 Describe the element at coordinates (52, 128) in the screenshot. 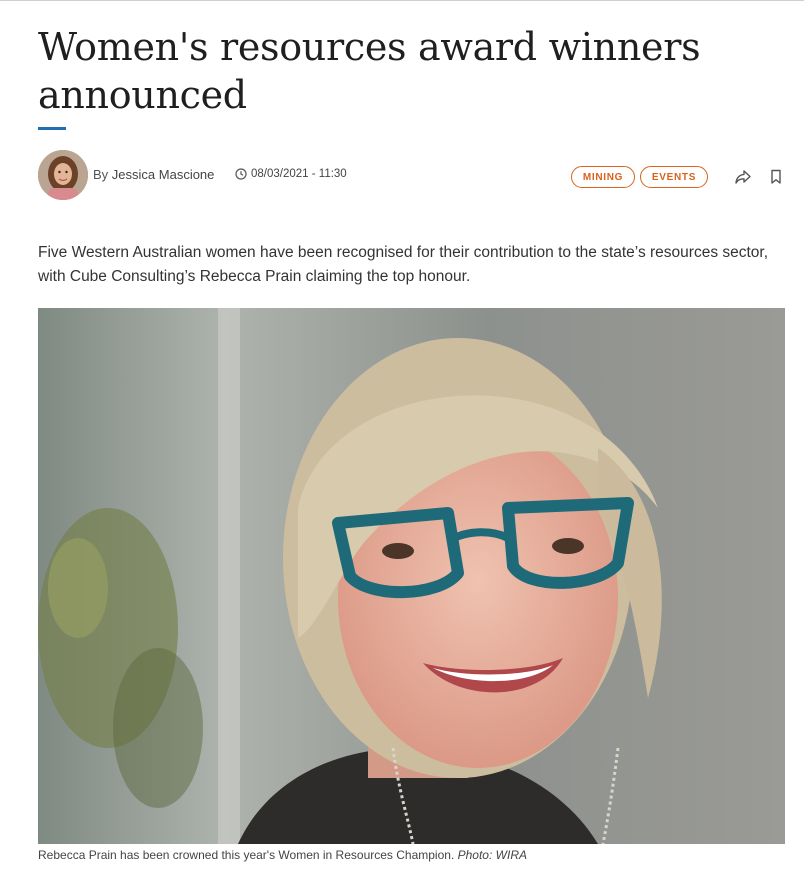

I see `title-accent-rule` at that location.